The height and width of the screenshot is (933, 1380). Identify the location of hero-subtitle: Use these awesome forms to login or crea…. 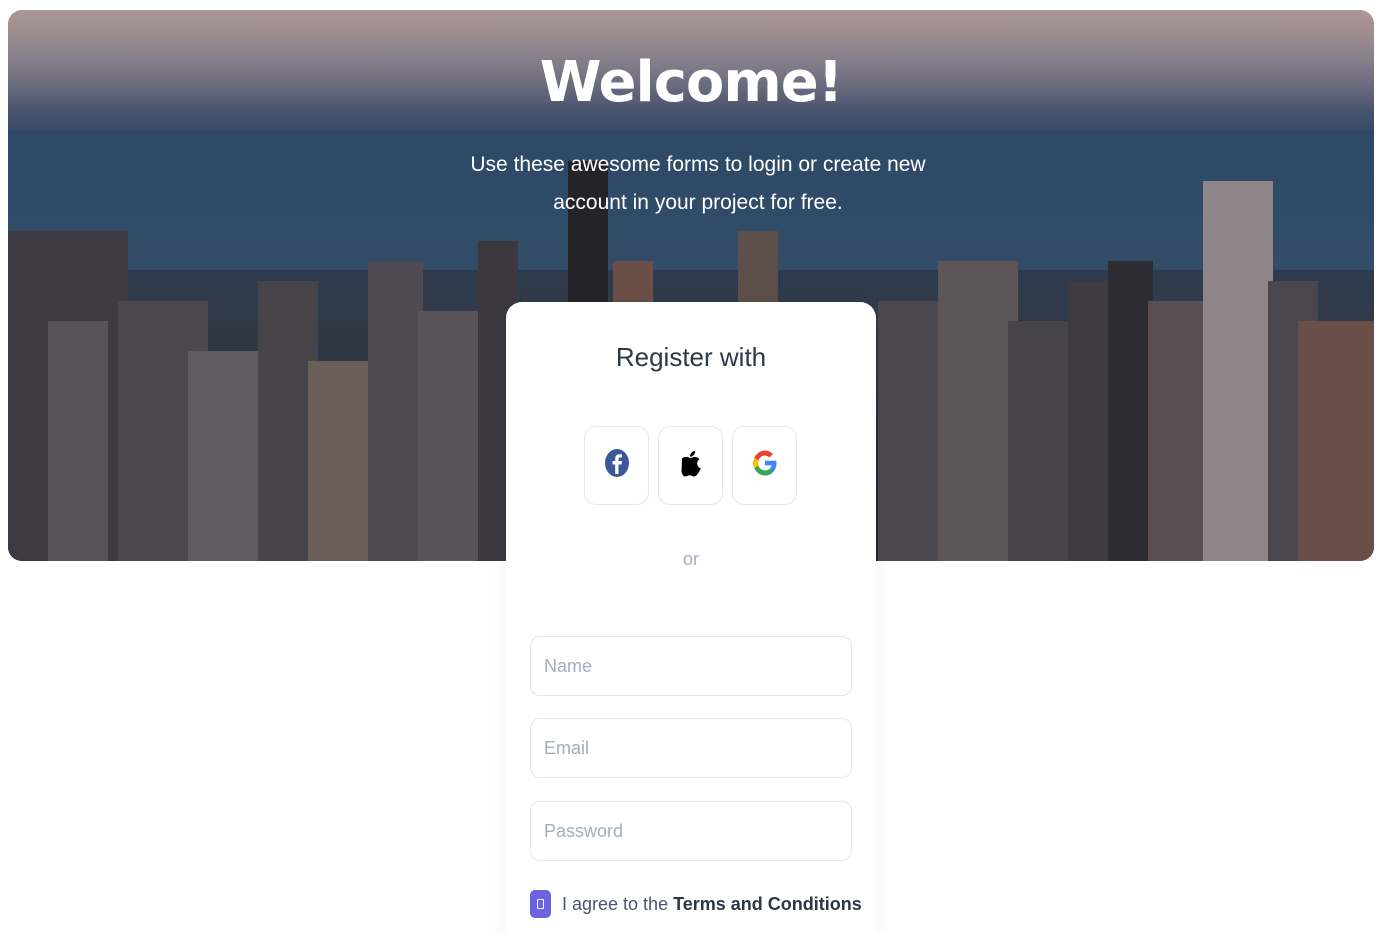
(698, 183).